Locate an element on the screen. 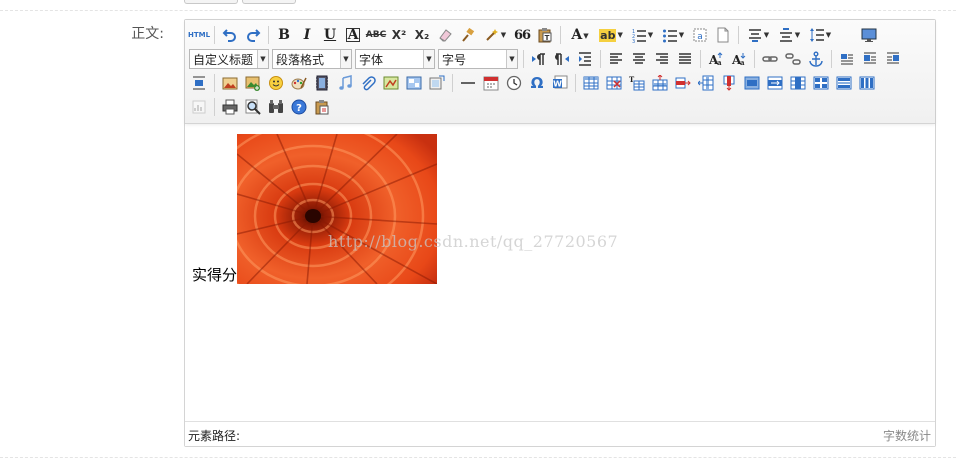 This screenshot has width=956, height=463. special-chars-button: Ω is located at coordinates (537, 83).